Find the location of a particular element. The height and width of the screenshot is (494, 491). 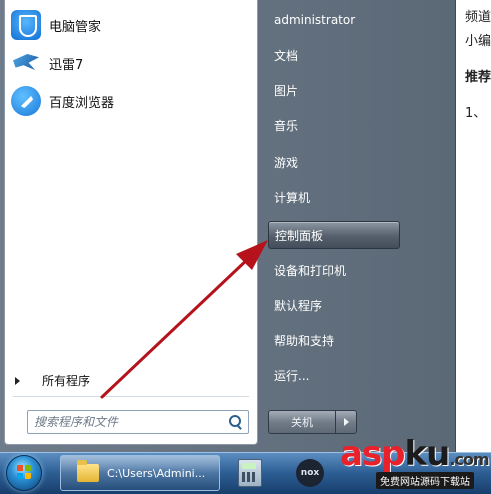

windows-logo-icon is located at coordinates (24, 472).